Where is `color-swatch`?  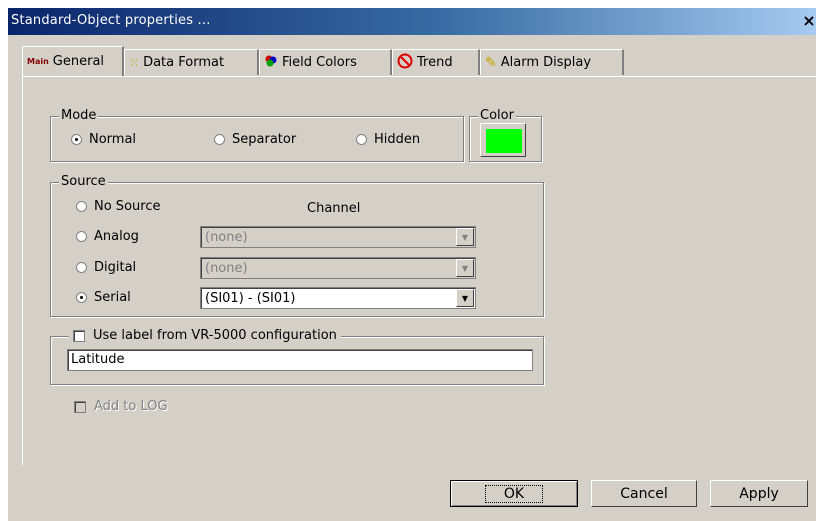
color-swatch is located at coordinates (504, 141).